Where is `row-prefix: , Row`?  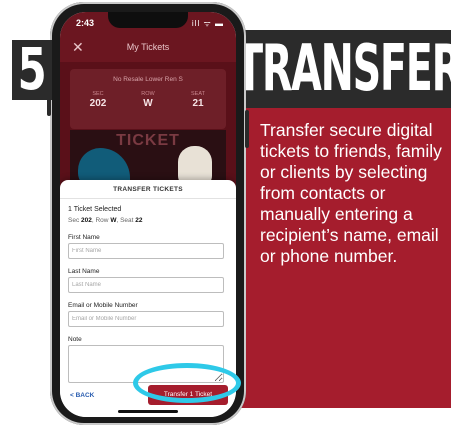 row-prefix: , Row is located at coordinates (100, 220).